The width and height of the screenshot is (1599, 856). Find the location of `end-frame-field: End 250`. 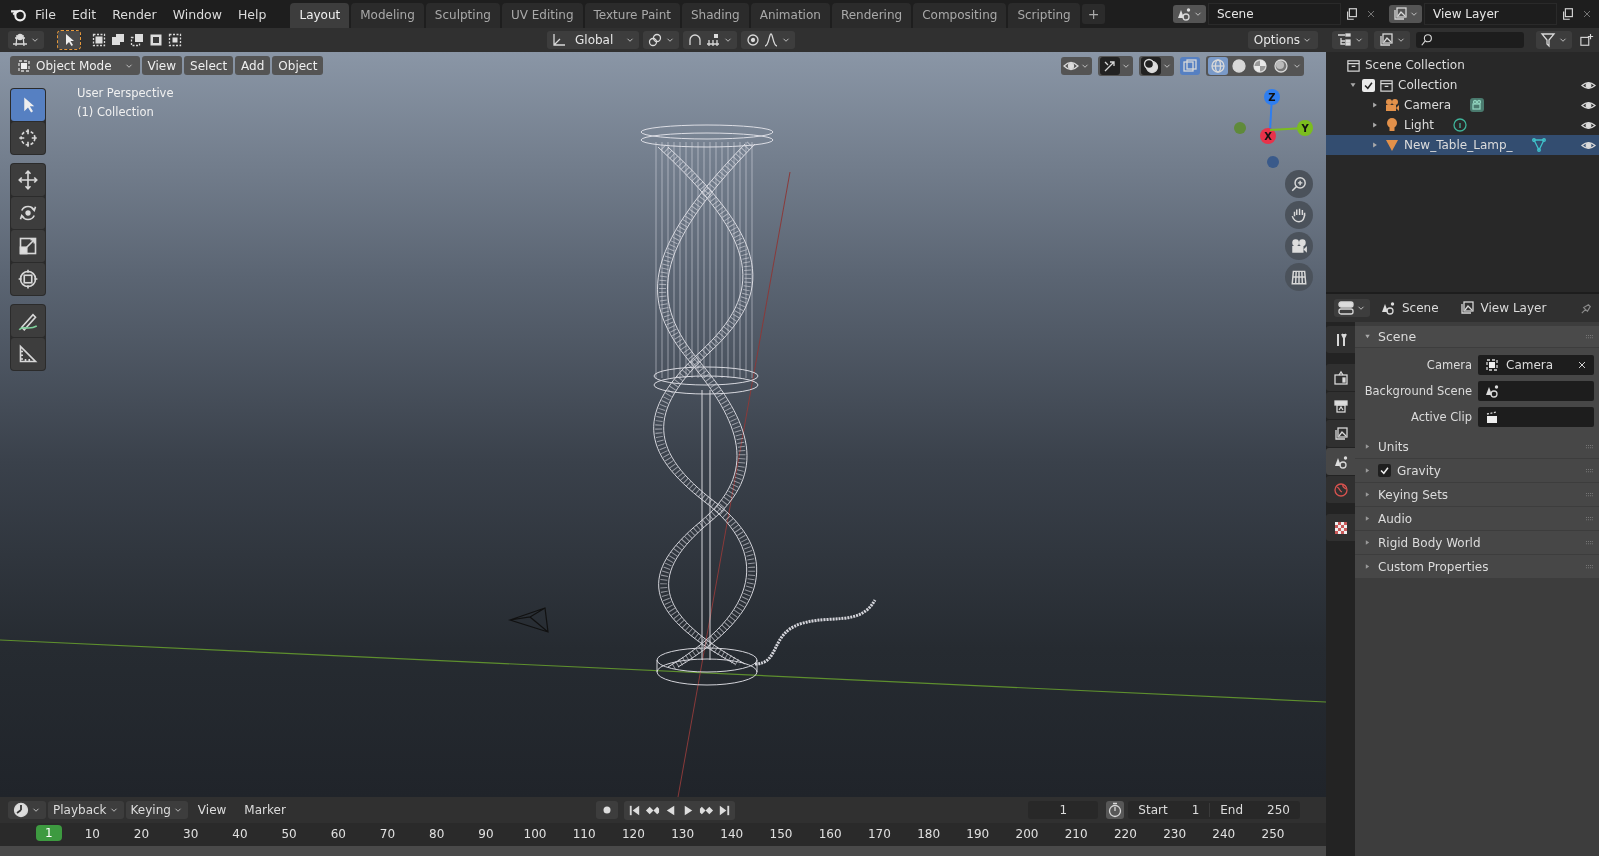

end-frame-field: End 250 is located at coordinates (1254, 810).